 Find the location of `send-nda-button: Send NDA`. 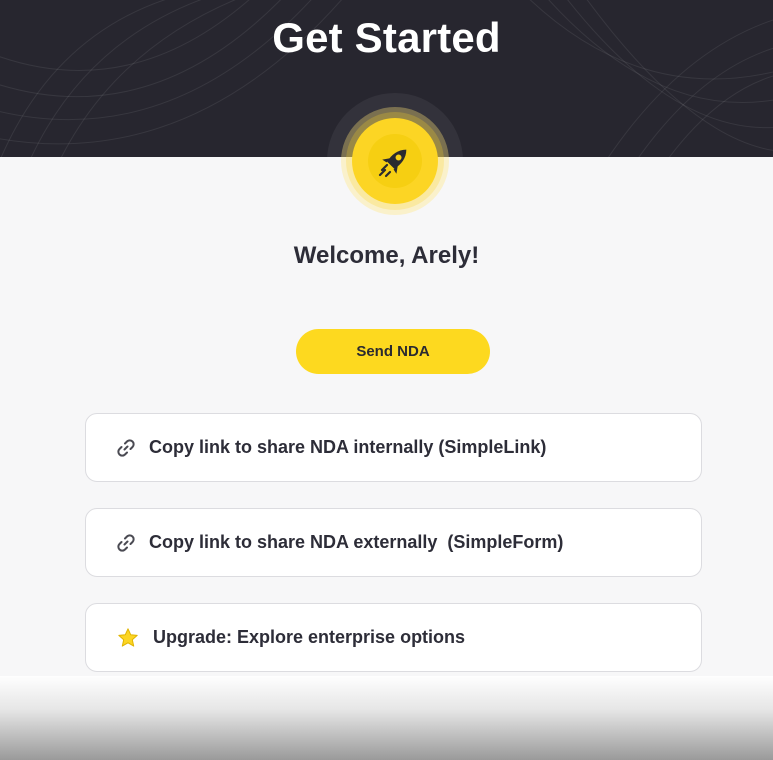

send-nda-button: Send NDA is located at coordinates (393, 351).